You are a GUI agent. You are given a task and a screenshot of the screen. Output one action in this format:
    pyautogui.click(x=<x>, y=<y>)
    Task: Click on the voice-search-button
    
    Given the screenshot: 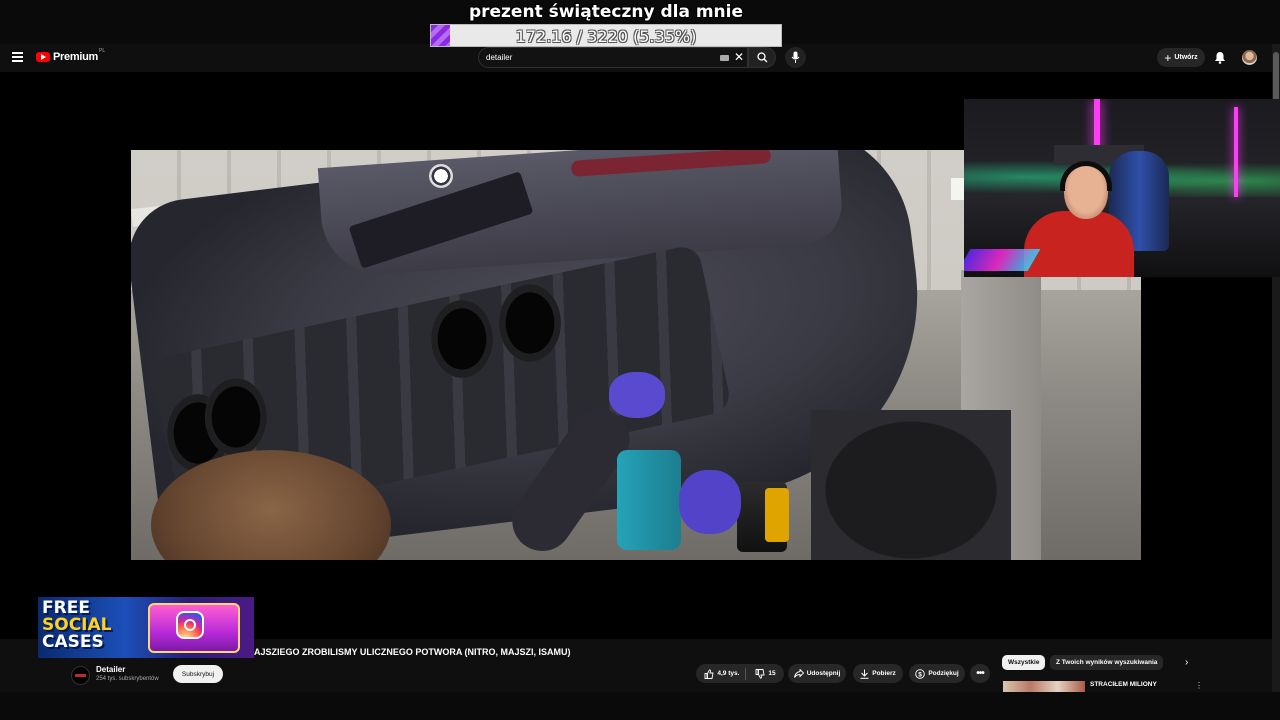 What is the action you would take?
    pyautogui.click(x=795, y=57)
    